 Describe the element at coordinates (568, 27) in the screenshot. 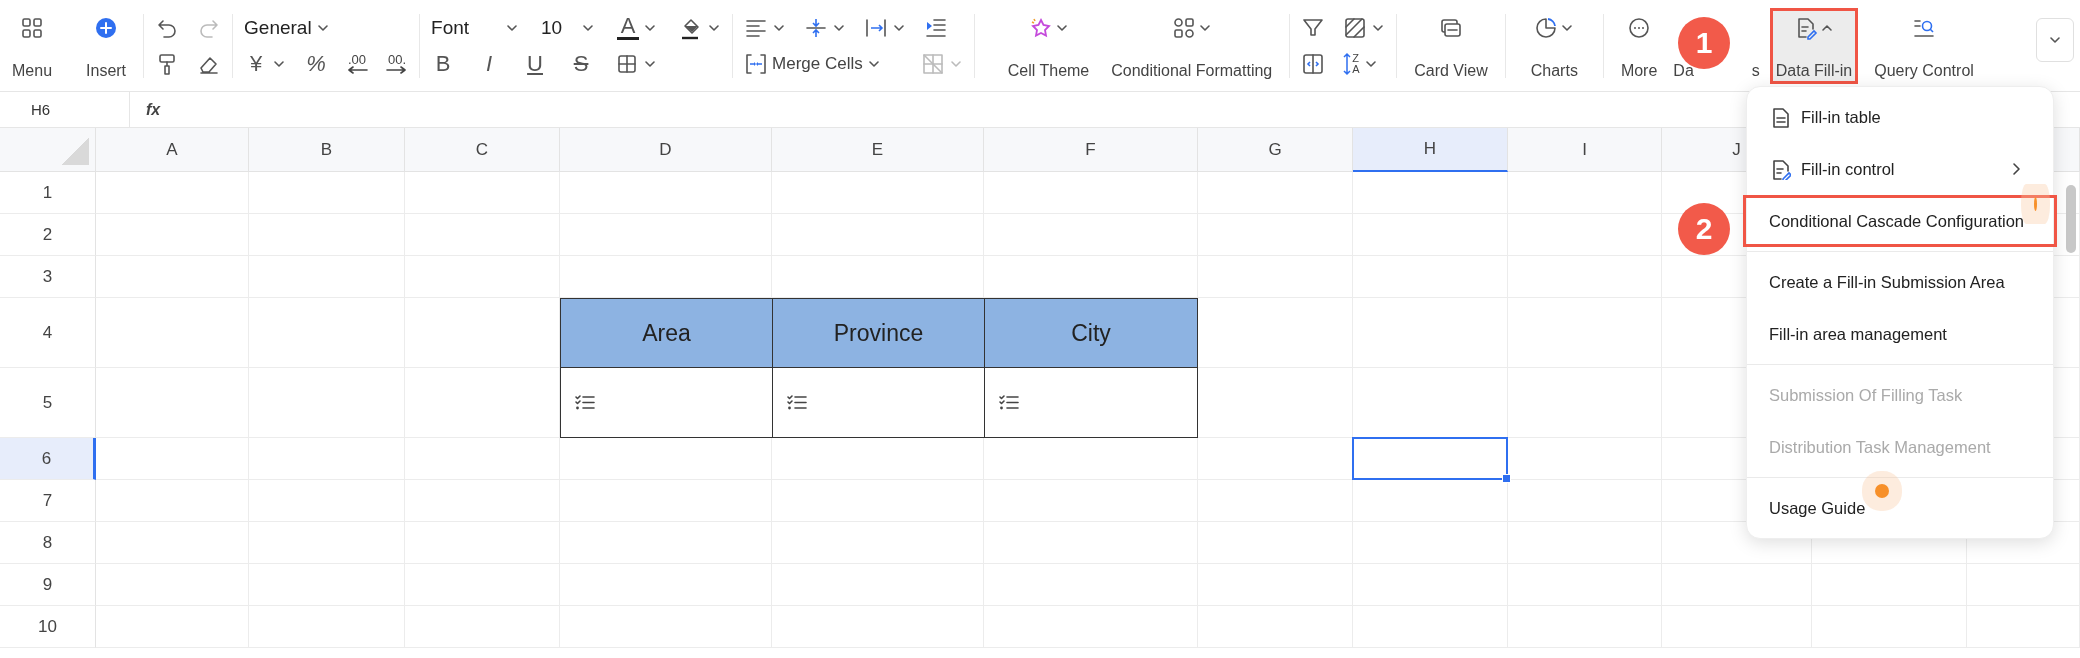

I see `dropdown-select: 10` at that location.